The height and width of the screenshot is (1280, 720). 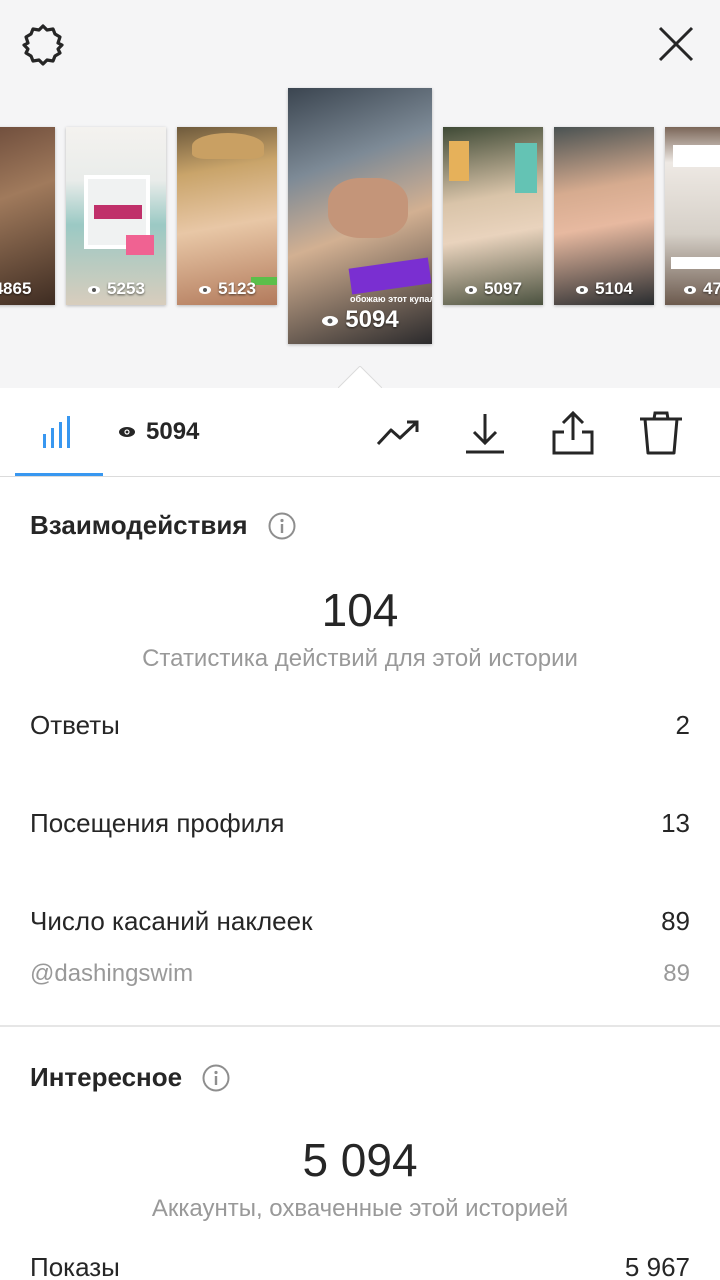 I want to click on story-views: 4865, so click(x=16, y=288).